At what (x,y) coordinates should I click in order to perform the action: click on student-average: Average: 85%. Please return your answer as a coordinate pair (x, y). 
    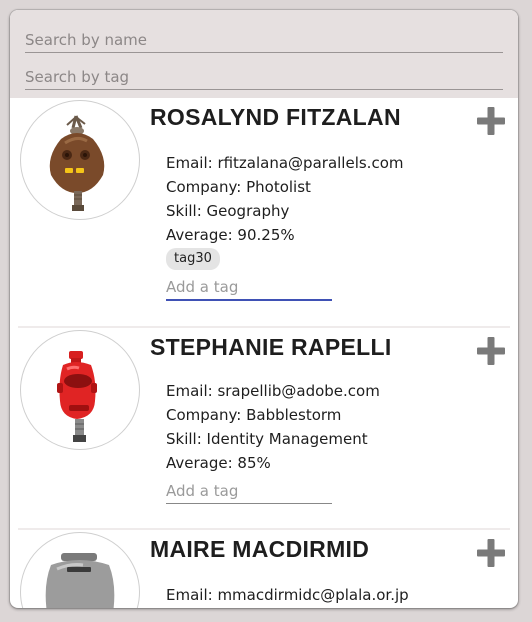
    Looking at the image, I should click on (218, 463).